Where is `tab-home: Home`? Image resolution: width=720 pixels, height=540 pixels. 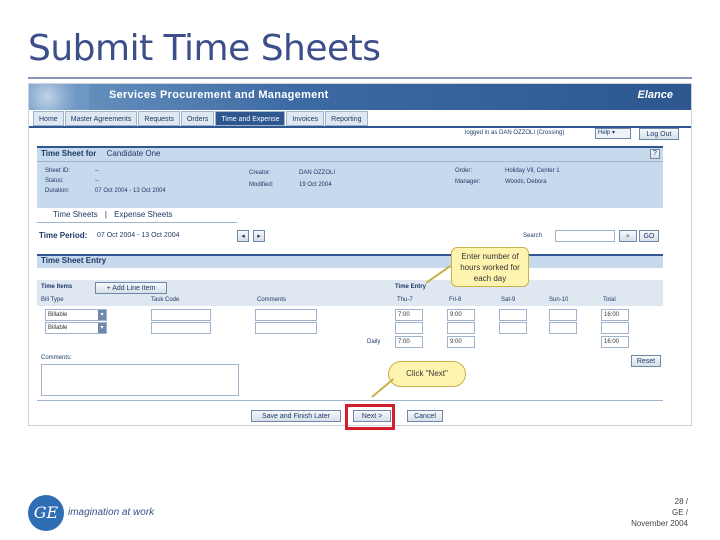
tab-home: Home is located at coordinates (48, 118).